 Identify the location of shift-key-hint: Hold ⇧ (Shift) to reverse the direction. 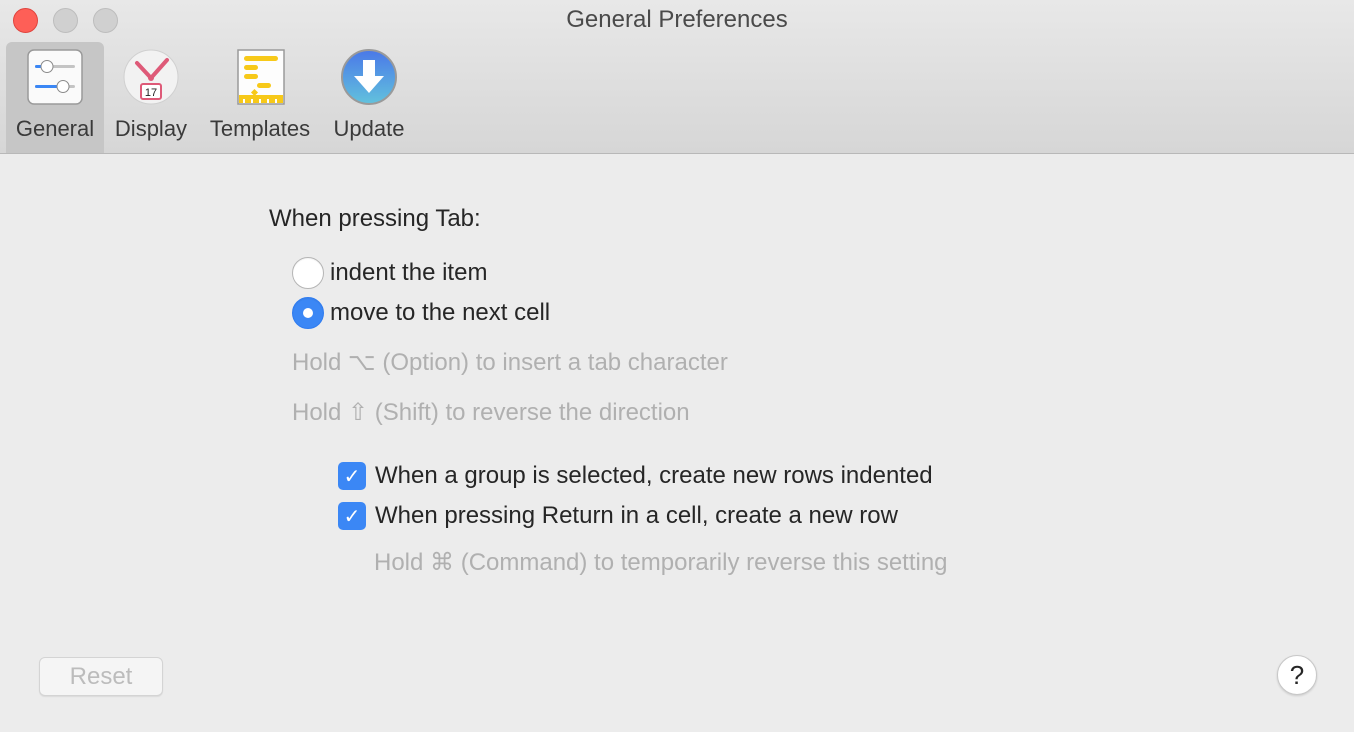
(491, 412).